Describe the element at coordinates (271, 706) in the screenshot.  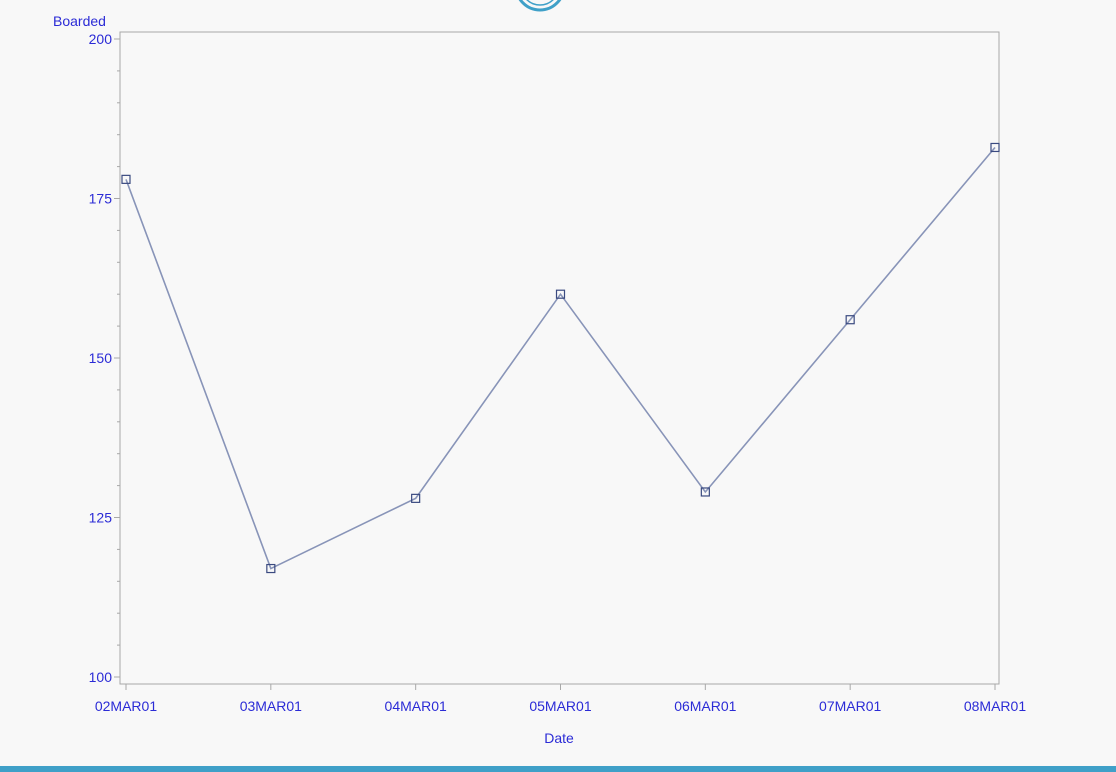
I see `x-tick-label: 03MAR01` at that location.